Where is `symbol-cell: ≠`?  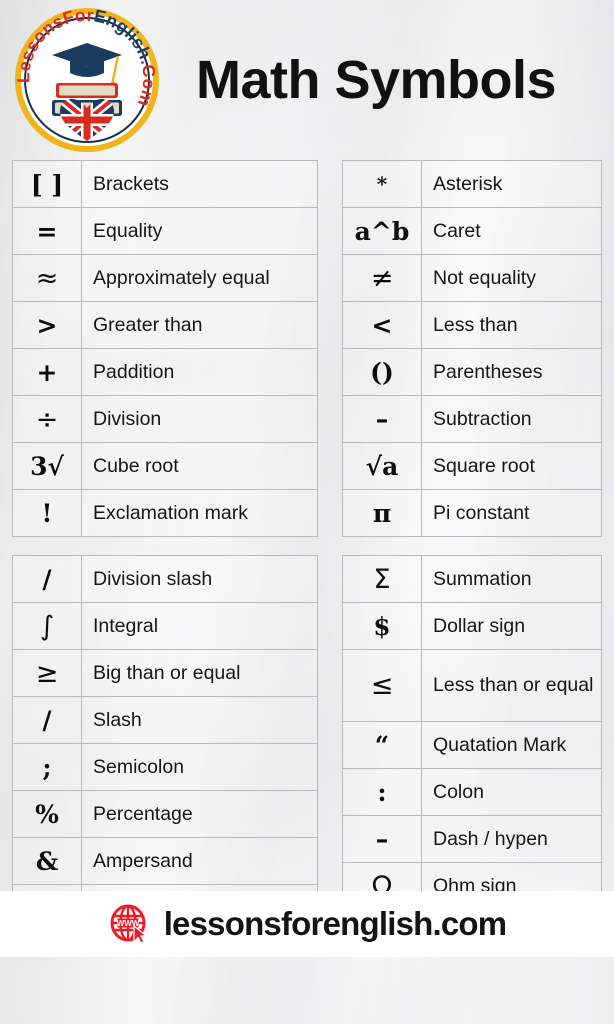 symbol-cell: ≠ is located at coordinates (382, 278).